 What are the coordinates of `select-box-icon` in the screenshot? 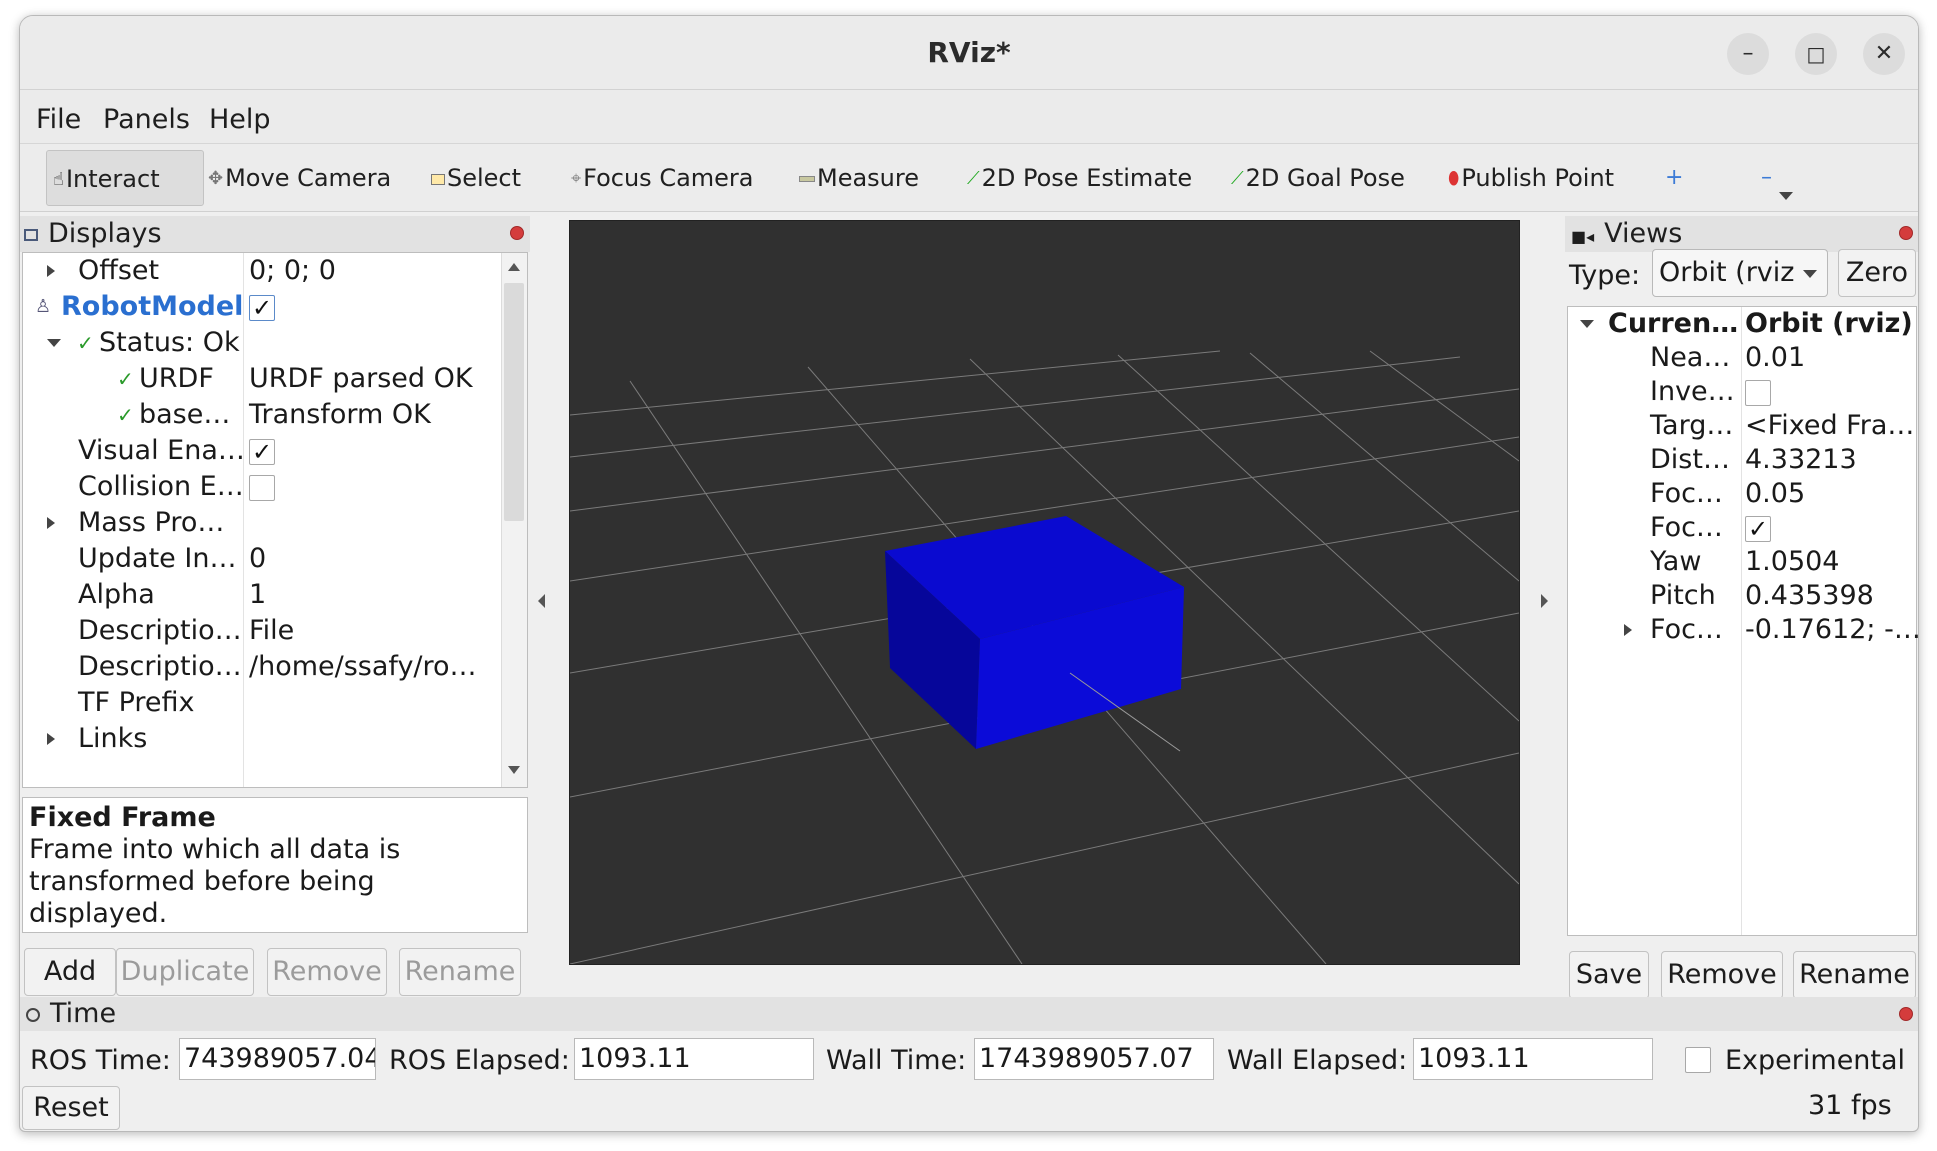 It's located at (438, 179).